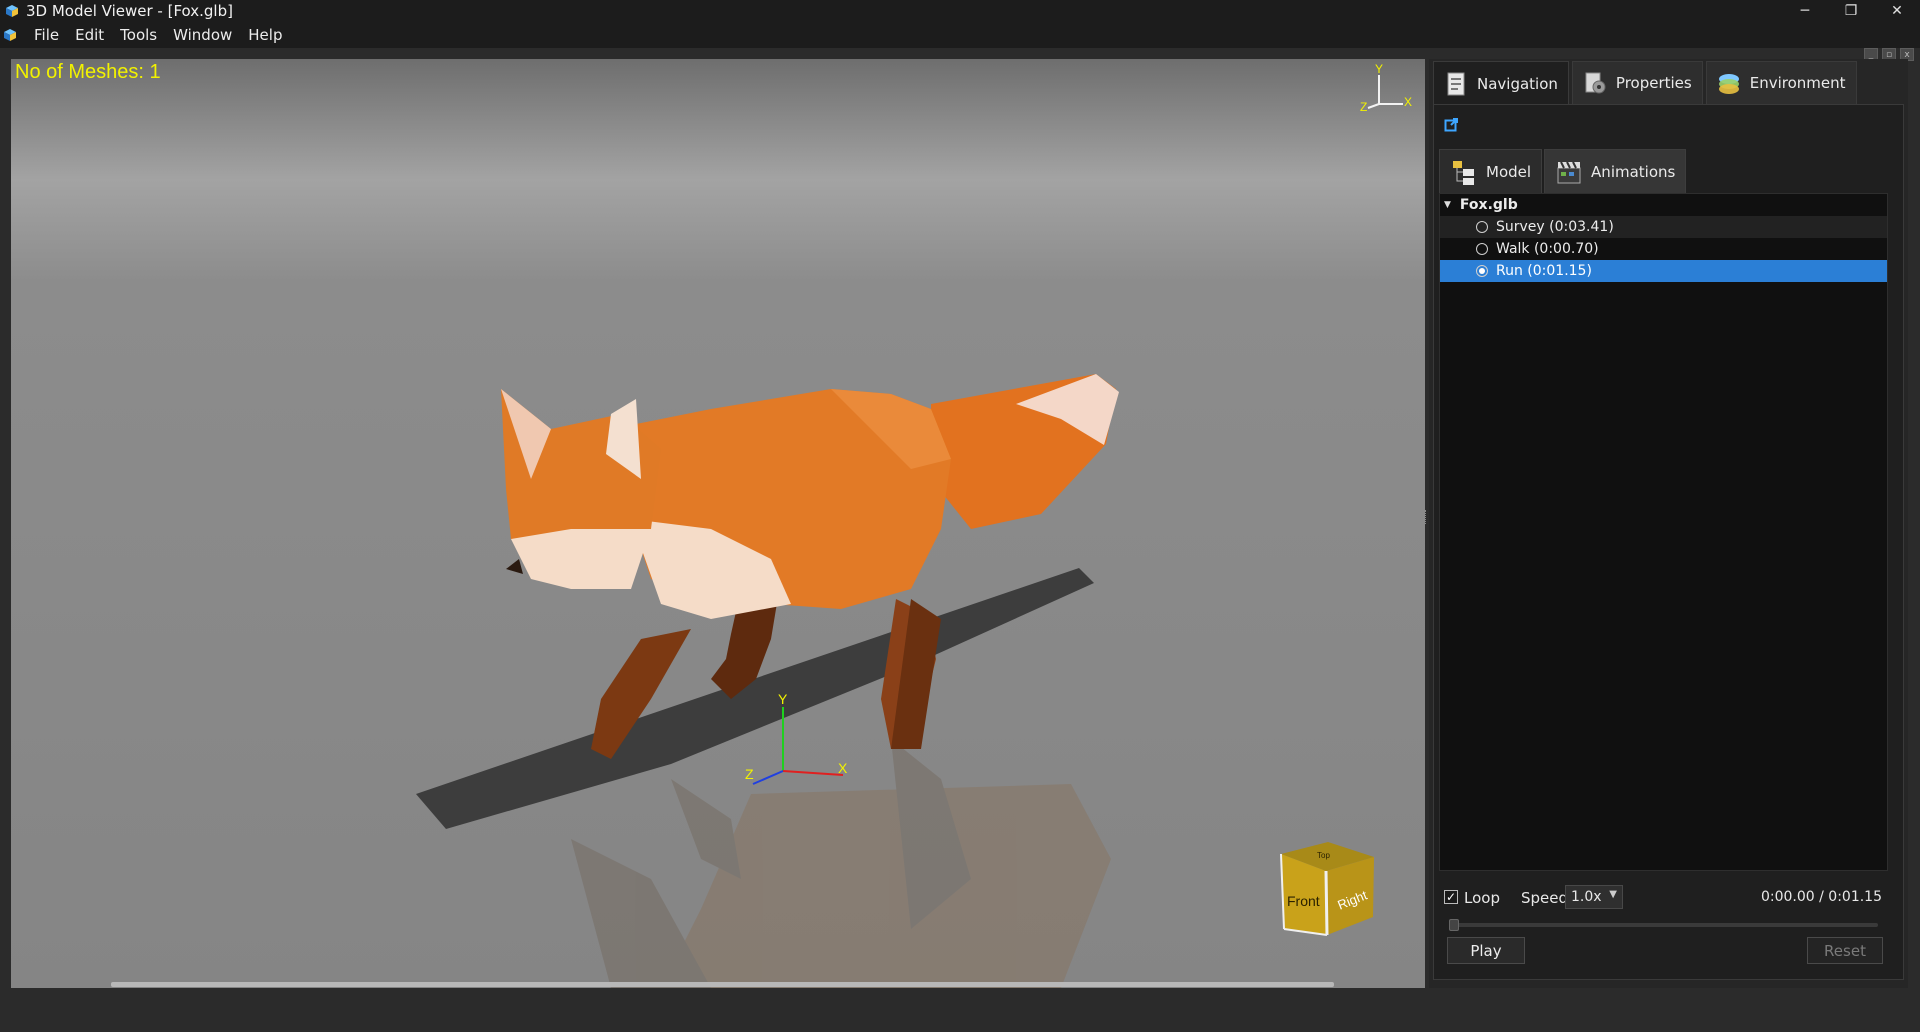 This screenshot has width=1920, height=1032. I want to click on window-title: 3D Model Viewer - [Fox.glb], so click(129, 11).